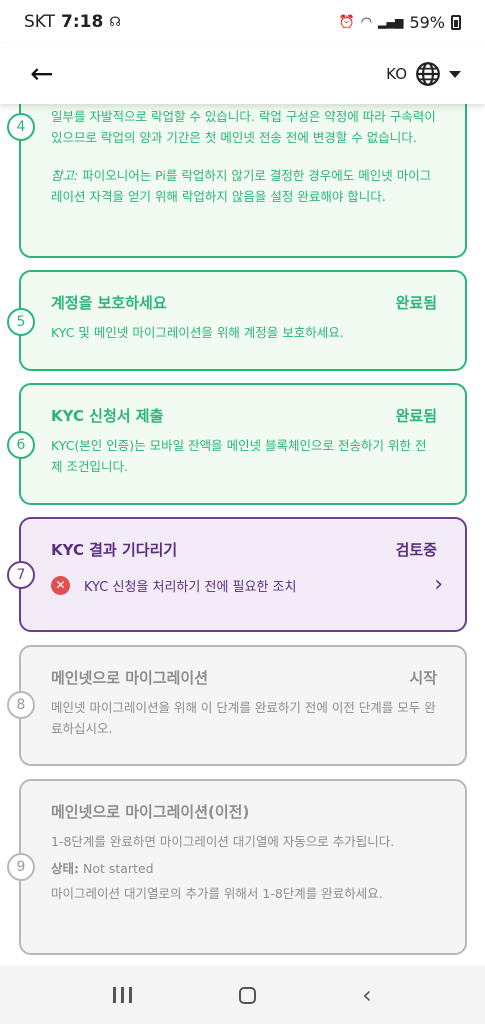 The image size is (485, 1024). I want to click on language-selector: KO, so click(423, 74).